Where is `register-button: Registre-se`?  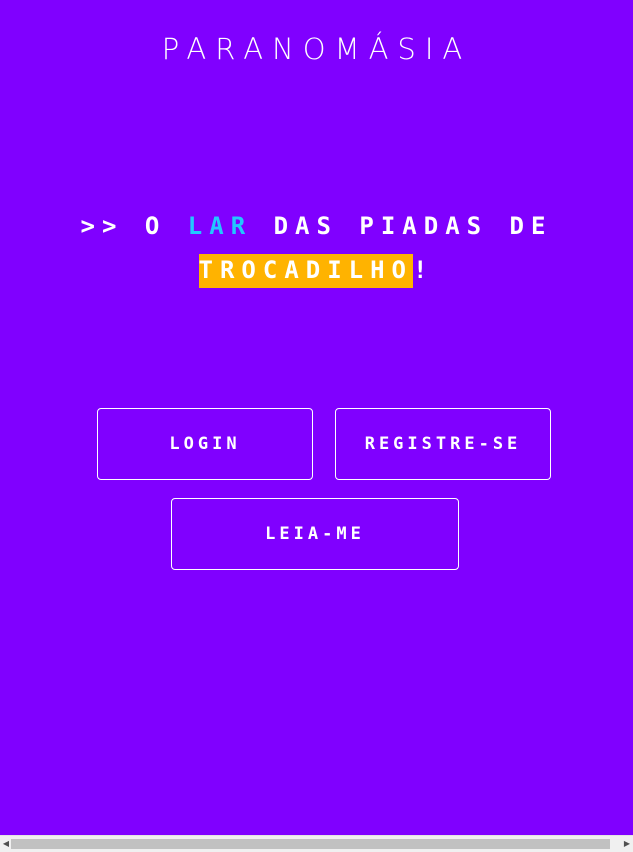
register-button: Registre-se is located at coordinates (443, 444).